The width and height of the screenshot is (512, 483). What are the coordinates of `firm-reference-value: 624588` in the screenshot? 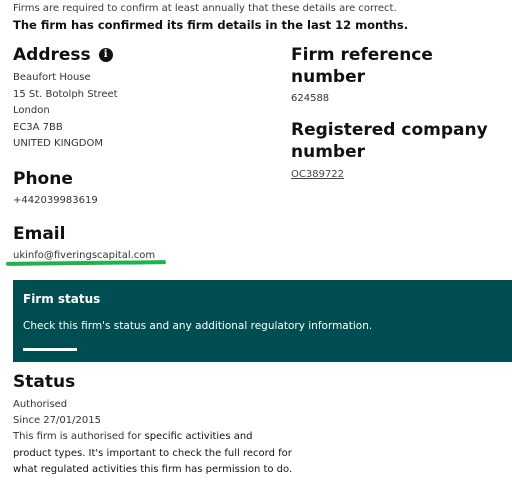 It's located at (310, 98).